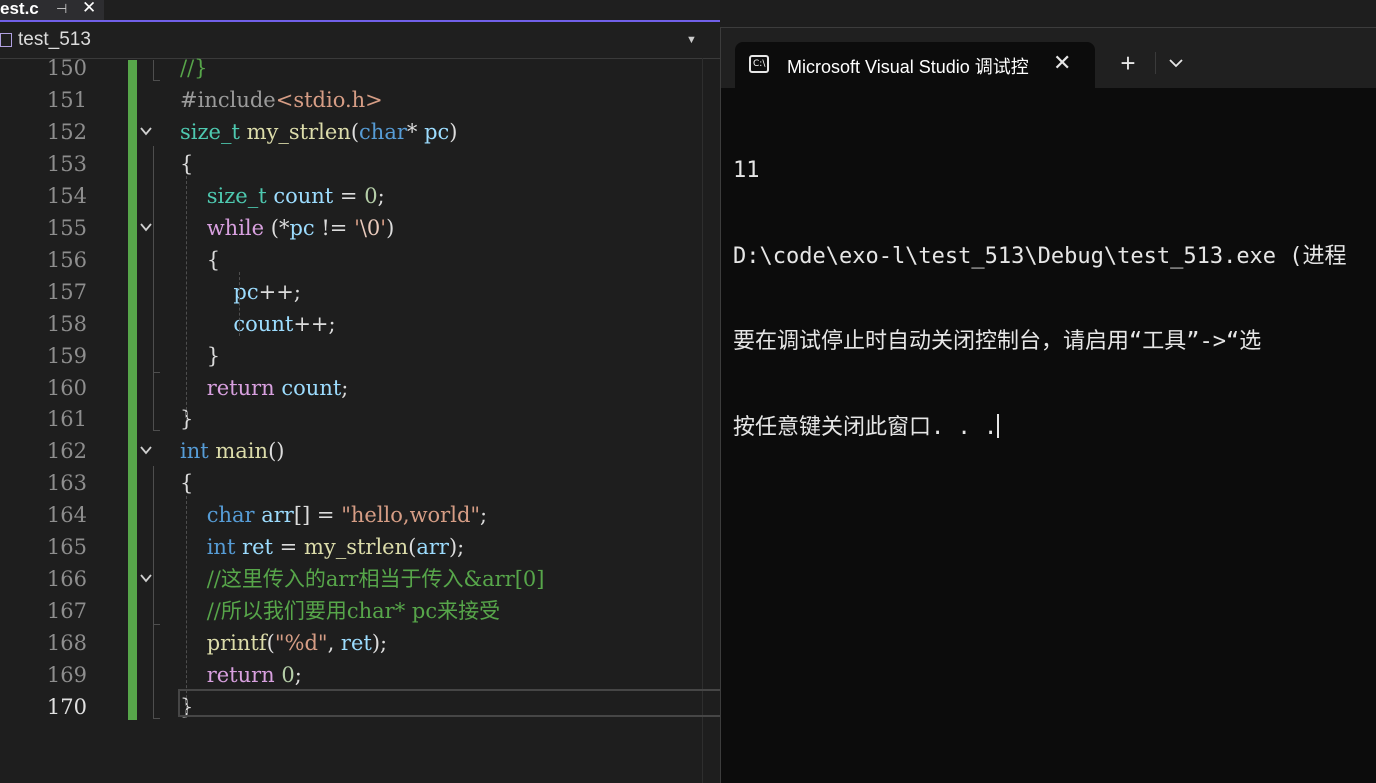 The height and width of the screenshot is (783, 1376). I want to click on code-token: ++;, so click(314, 323).